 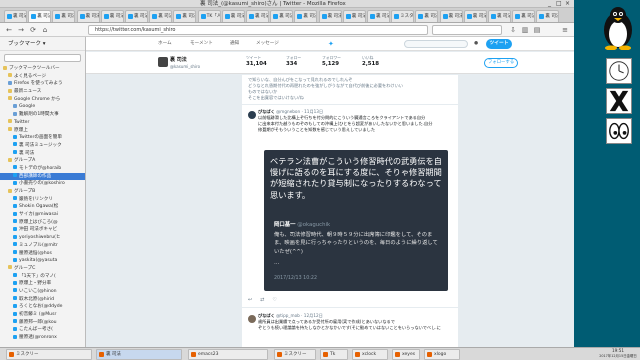 I want to click on stat-tweets: ツイート 31,104, so click(x=256, y=61).